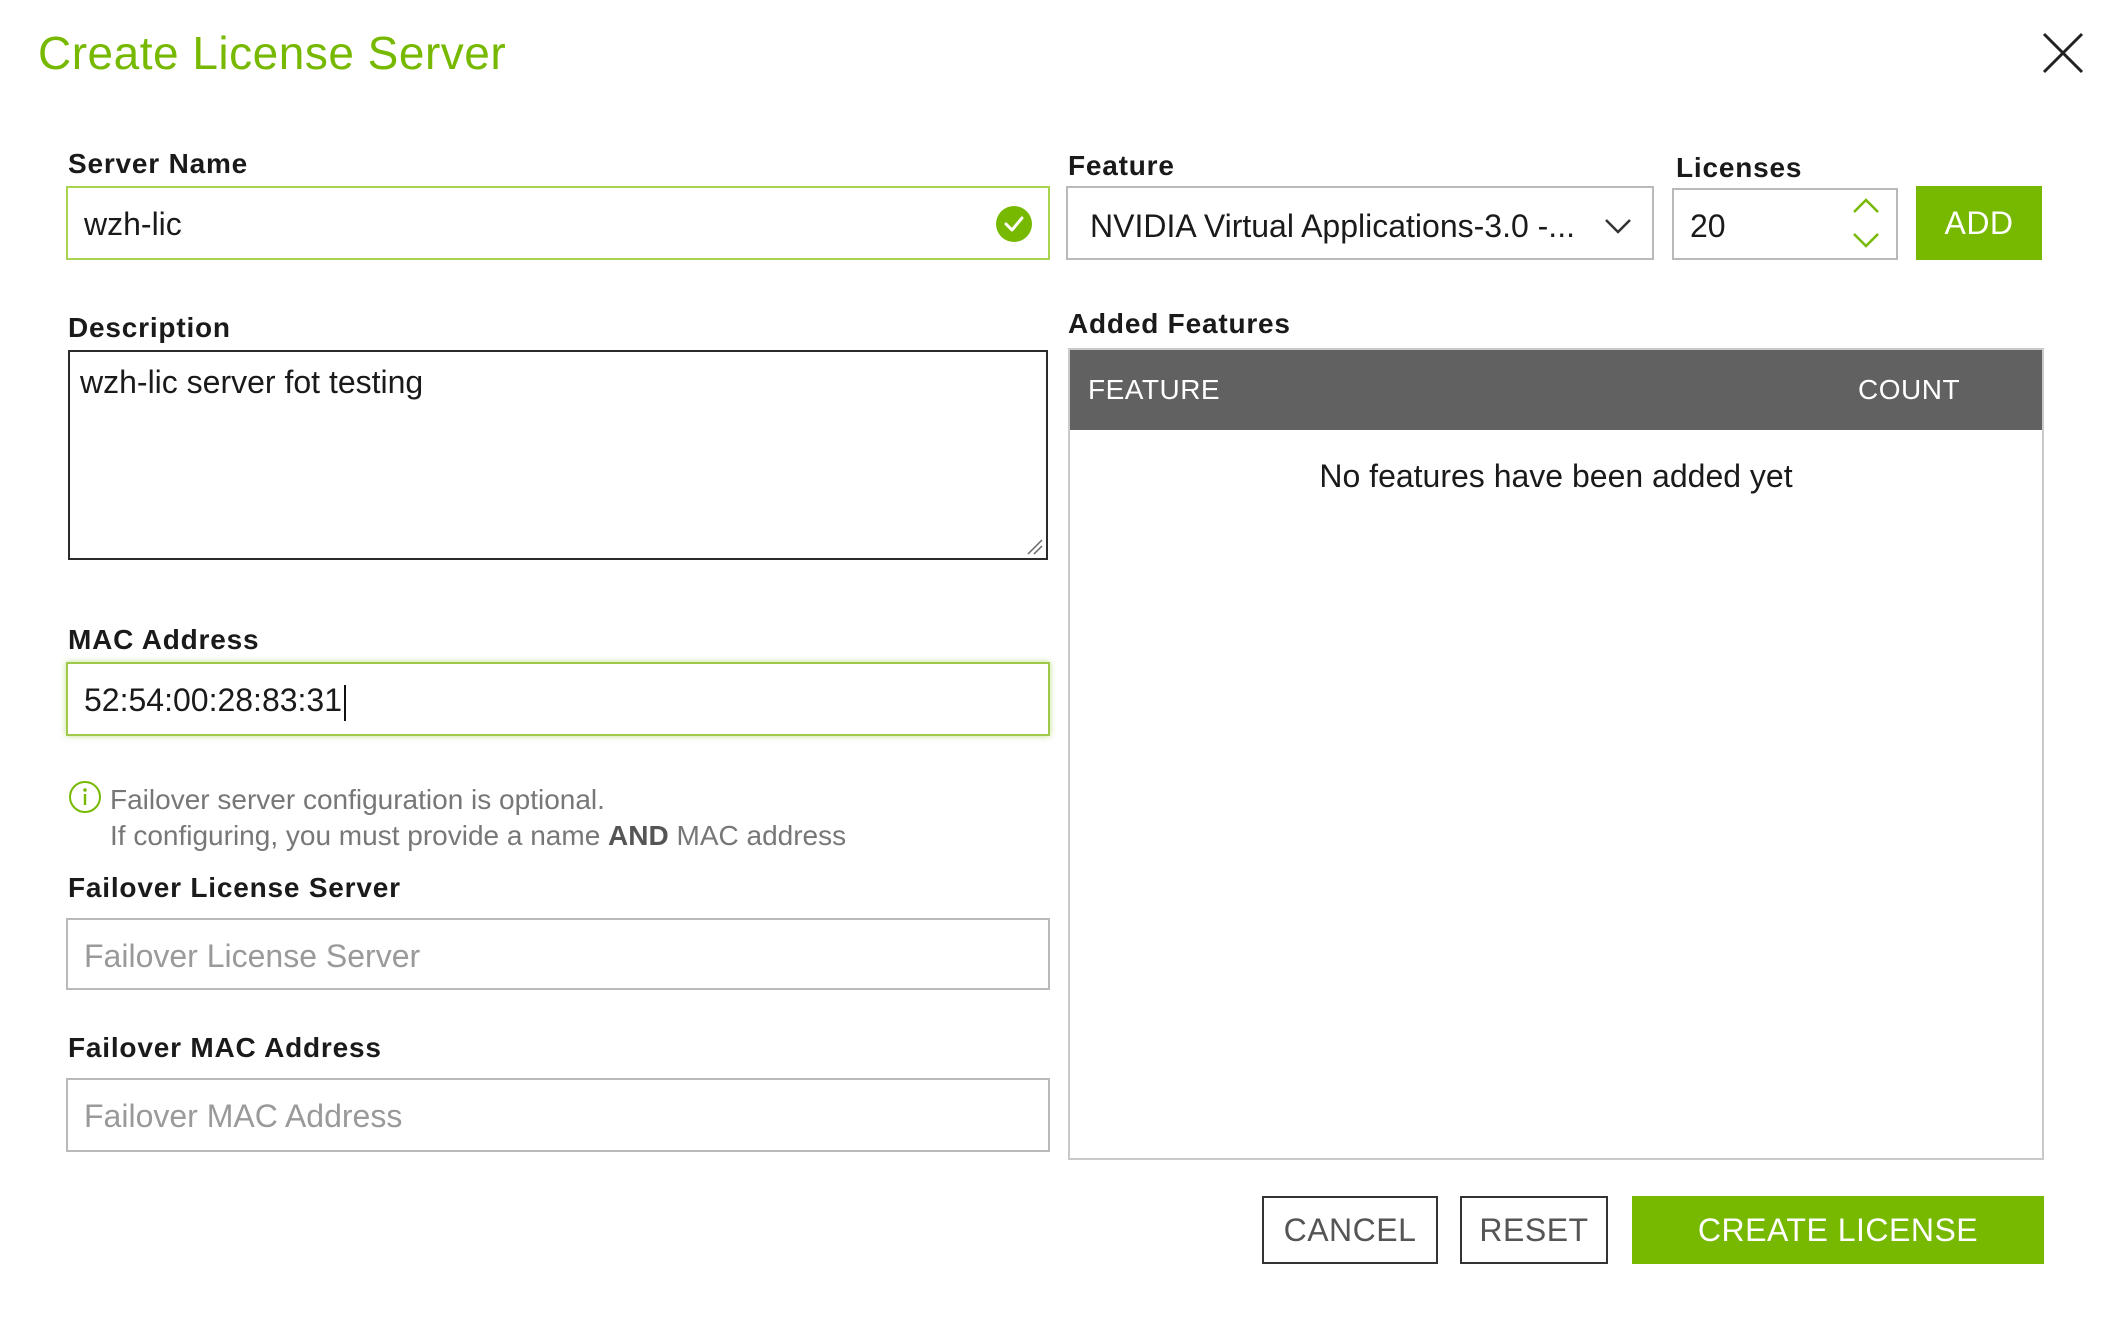  What do you see at coordinates (1739, 167) in the screenshot?
I see `licenses-label: Licenses` at bounding box center [1739, 167].